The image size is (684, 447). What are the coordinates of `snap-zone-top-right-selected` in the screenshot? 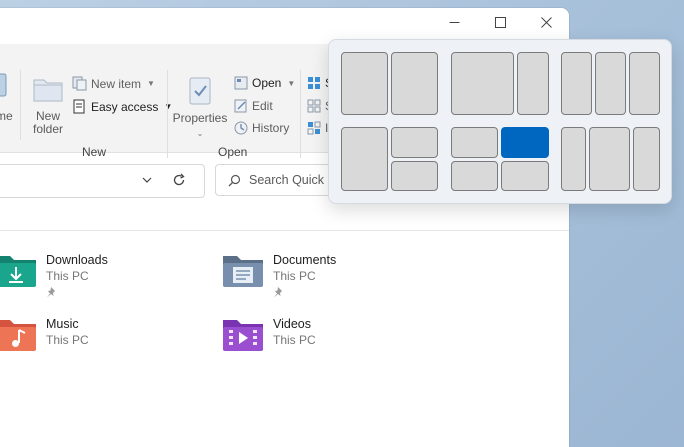 It's located at (525, 142).